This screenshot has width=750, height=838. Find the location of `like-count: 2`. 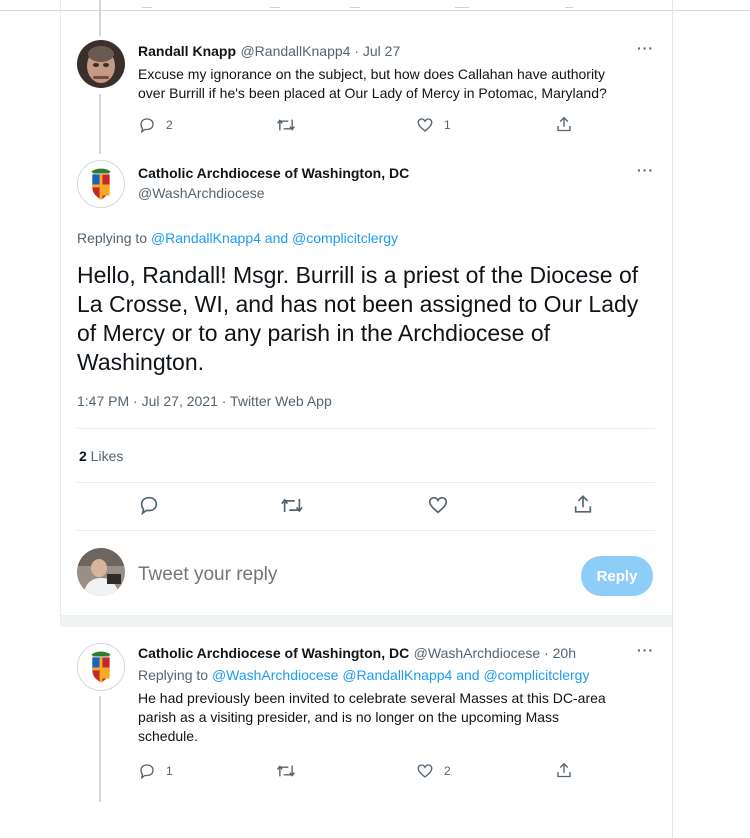

like-count: 2 is located at coordinates (447, 771).